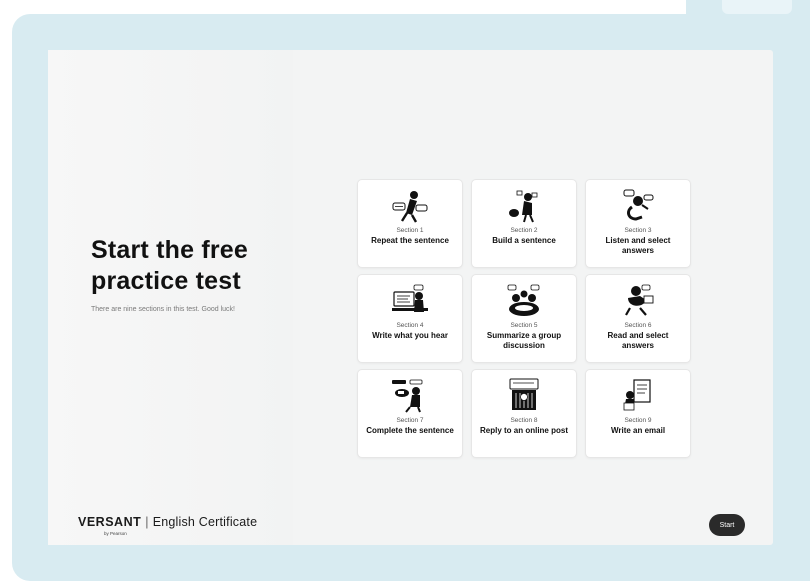 This screenshot has width=810, height=581. I want to click on group-discussion-icon, so click(523, 300).